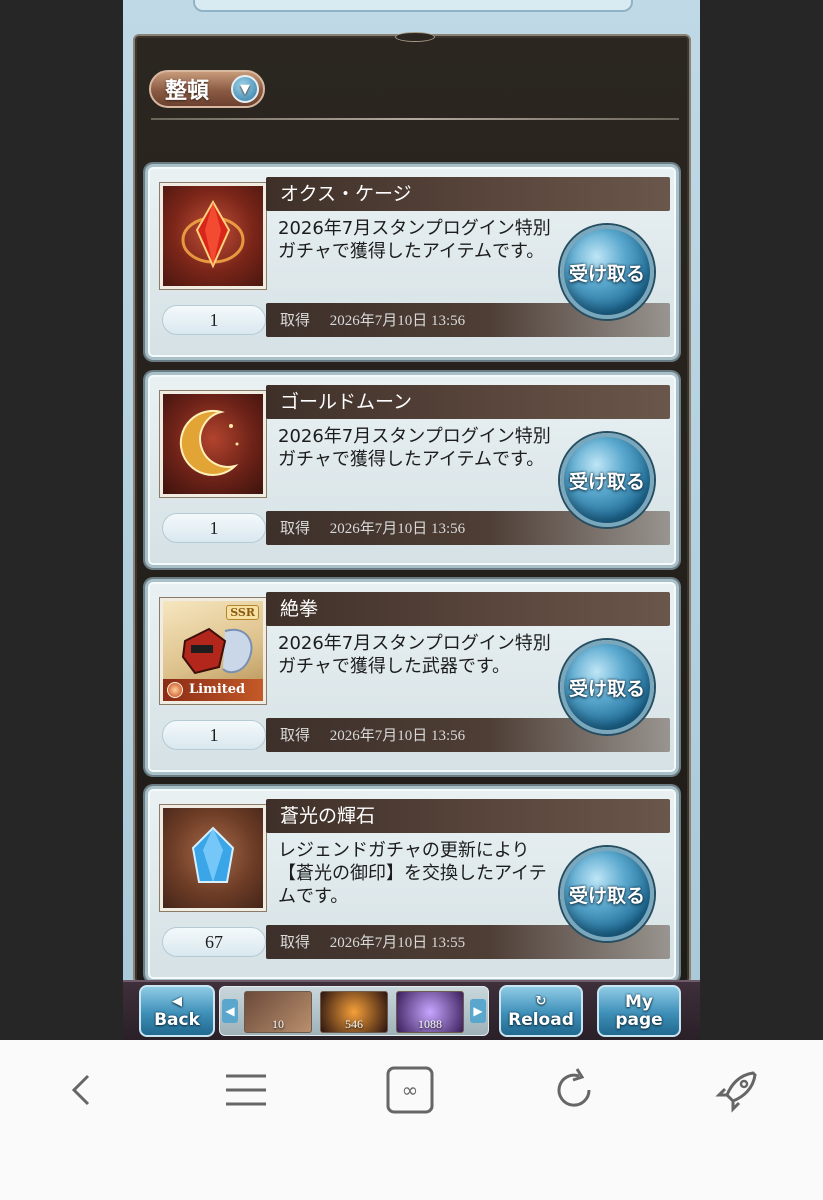 This screenshot has height=1200, width=823. I want to click on back-button: ◀ Back, so click(177, 1011).